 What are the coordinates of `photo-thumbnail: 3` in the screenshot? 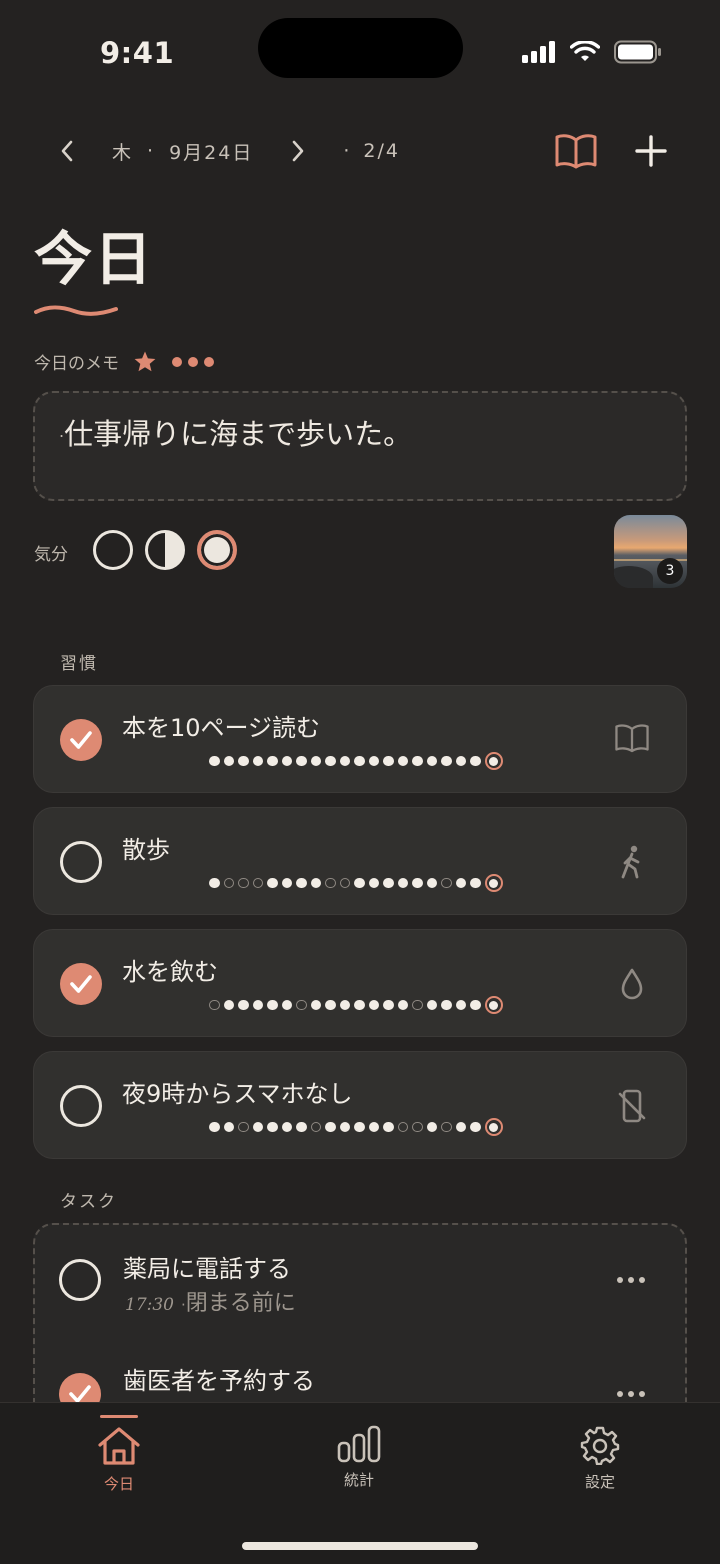 It's located at (650, 551).